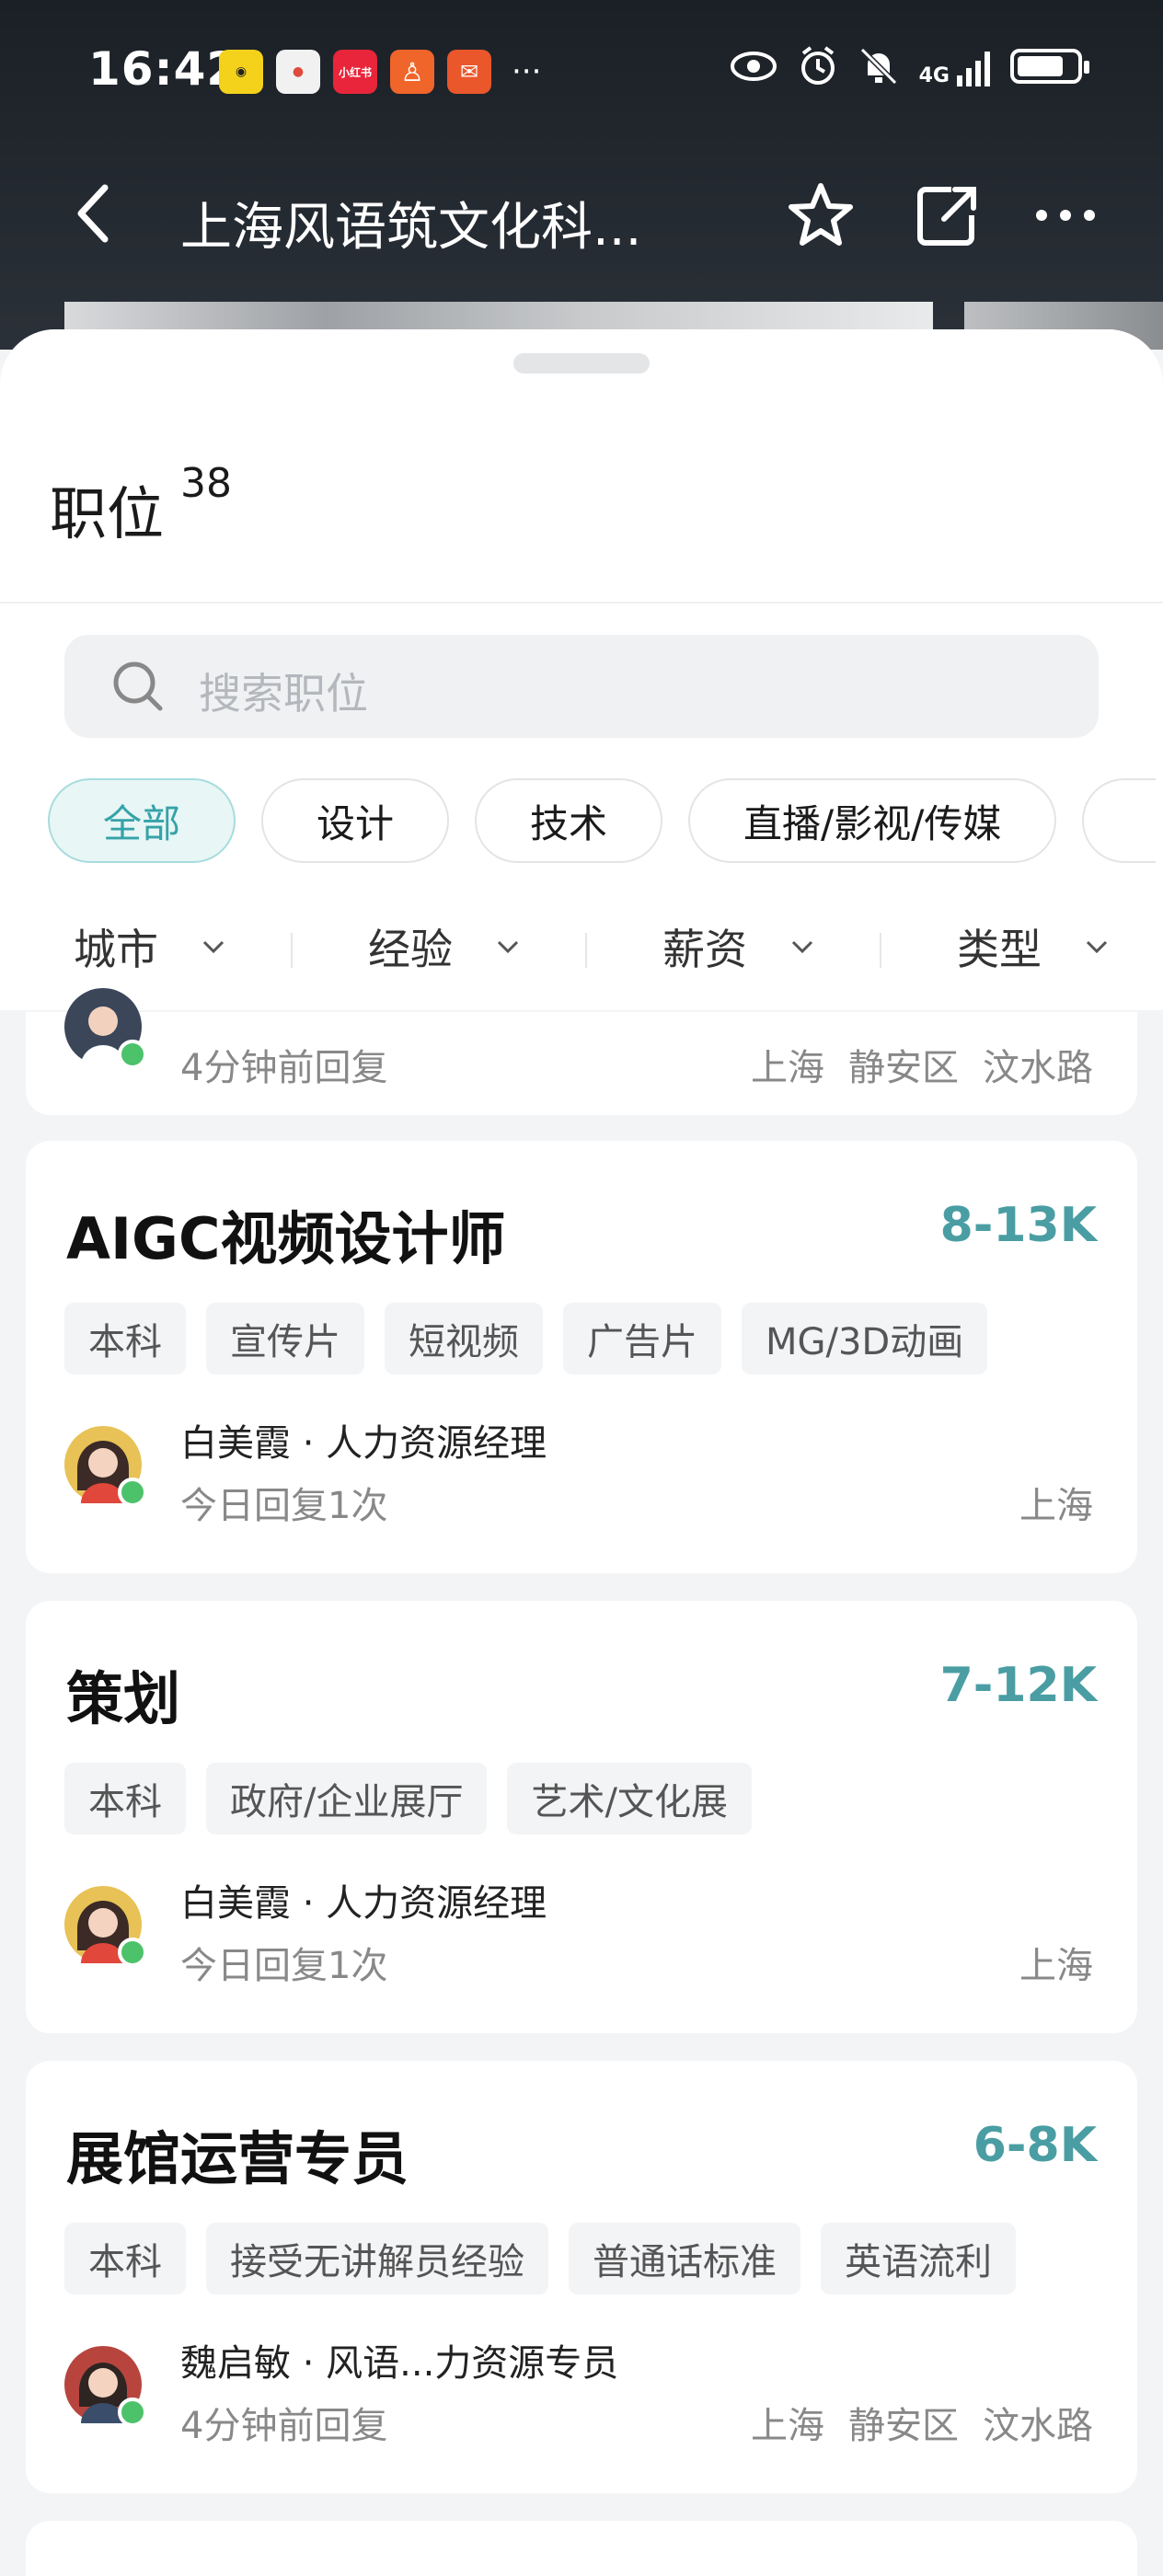  I want to click on job-tag: 广告片, so click(642, 1338).